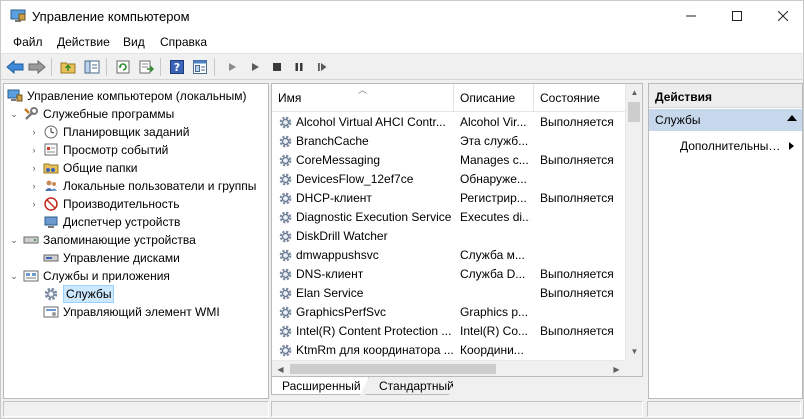 The width and height of the screenshot is (804, 419). What do you see at coordinates (737, 146) in the screenshot?
I see `more-actions-item: Дополнительные действия` at bounding box center [737, 146].